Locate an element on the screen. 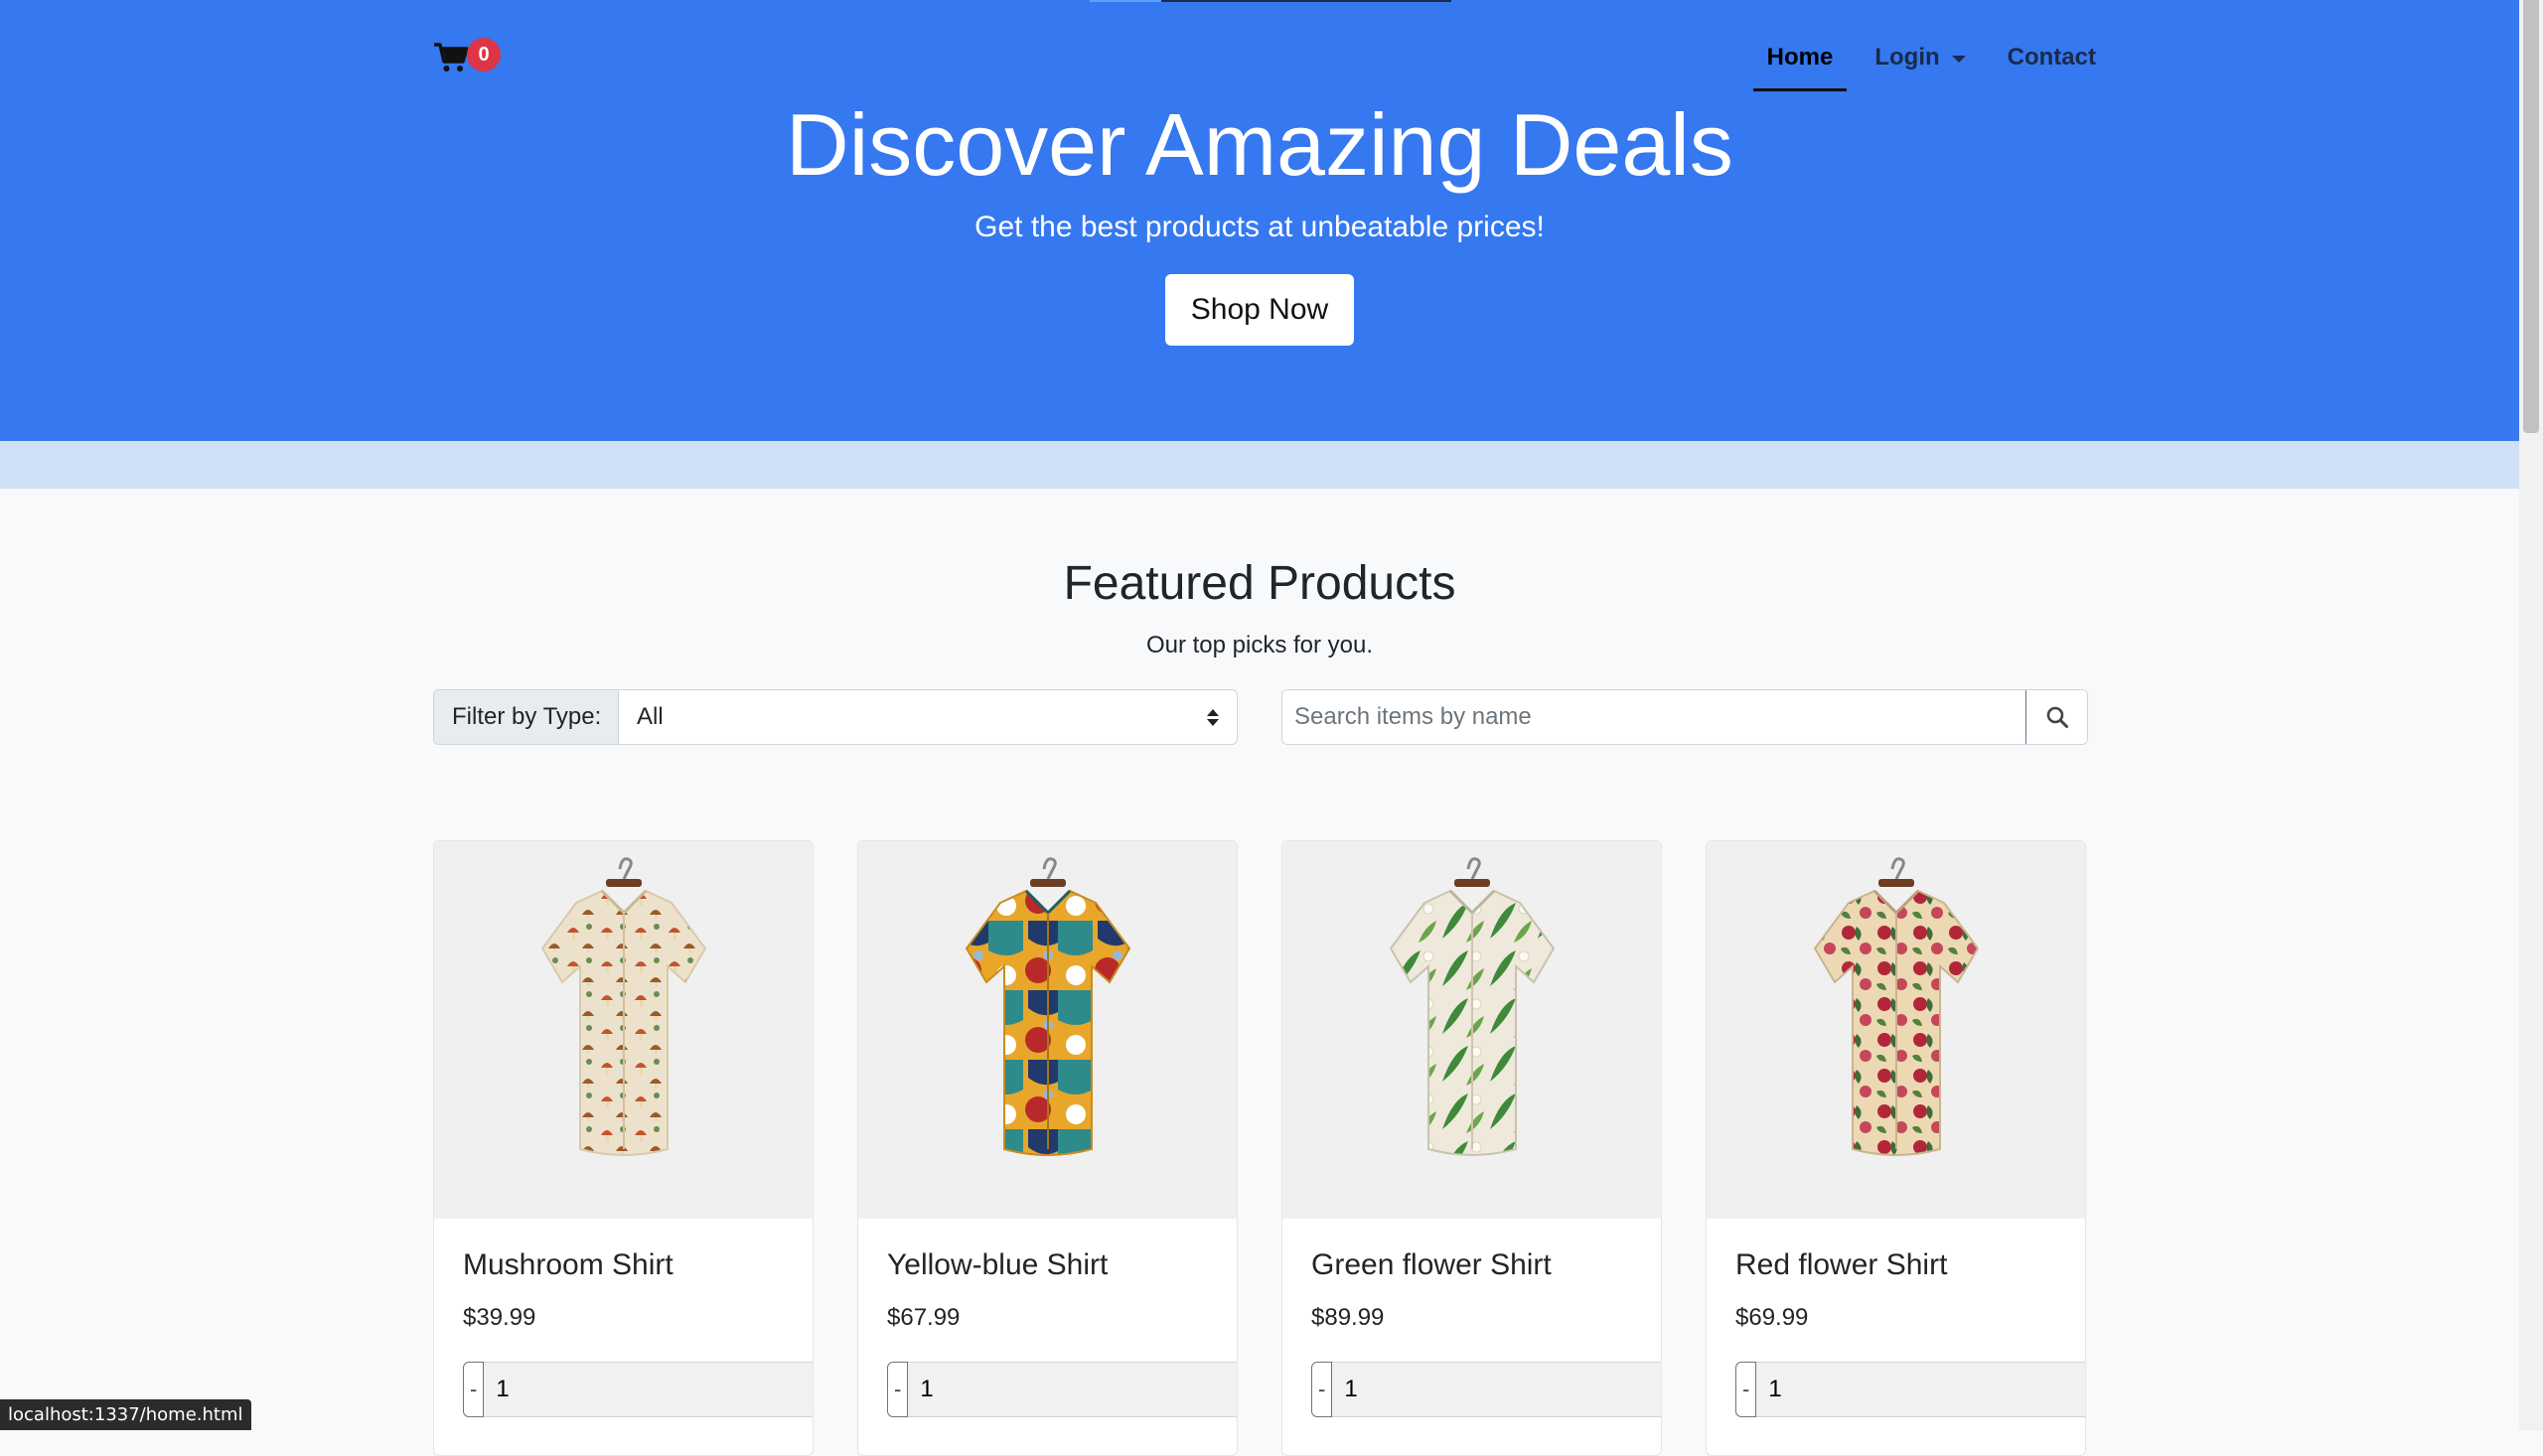  featured-subtitle: Our top picks for you. is located at coordinates (1259, 645).